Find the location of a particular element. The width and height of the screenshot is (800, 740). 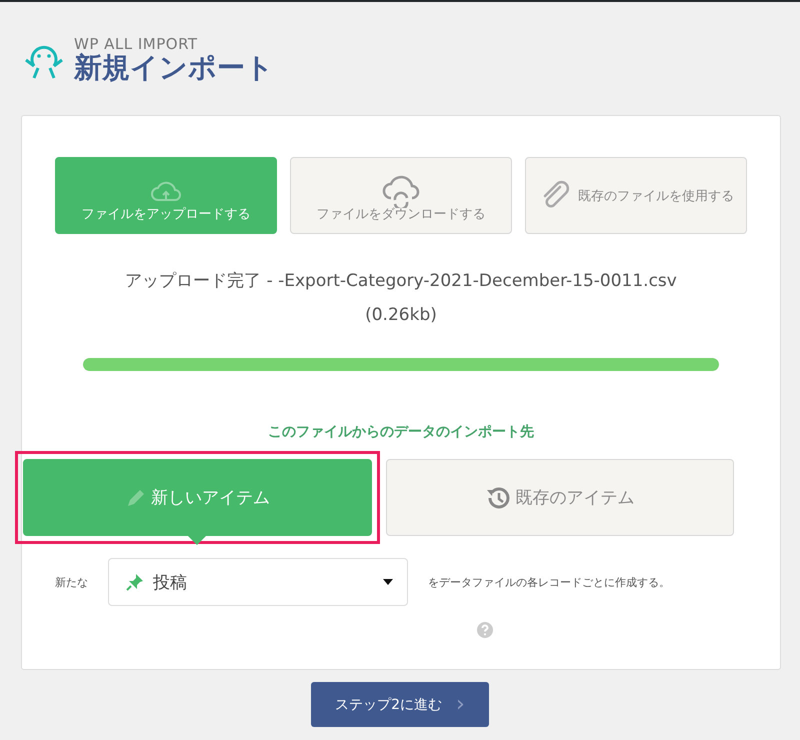

pushpin-icon is located at coordinates (135, 582).